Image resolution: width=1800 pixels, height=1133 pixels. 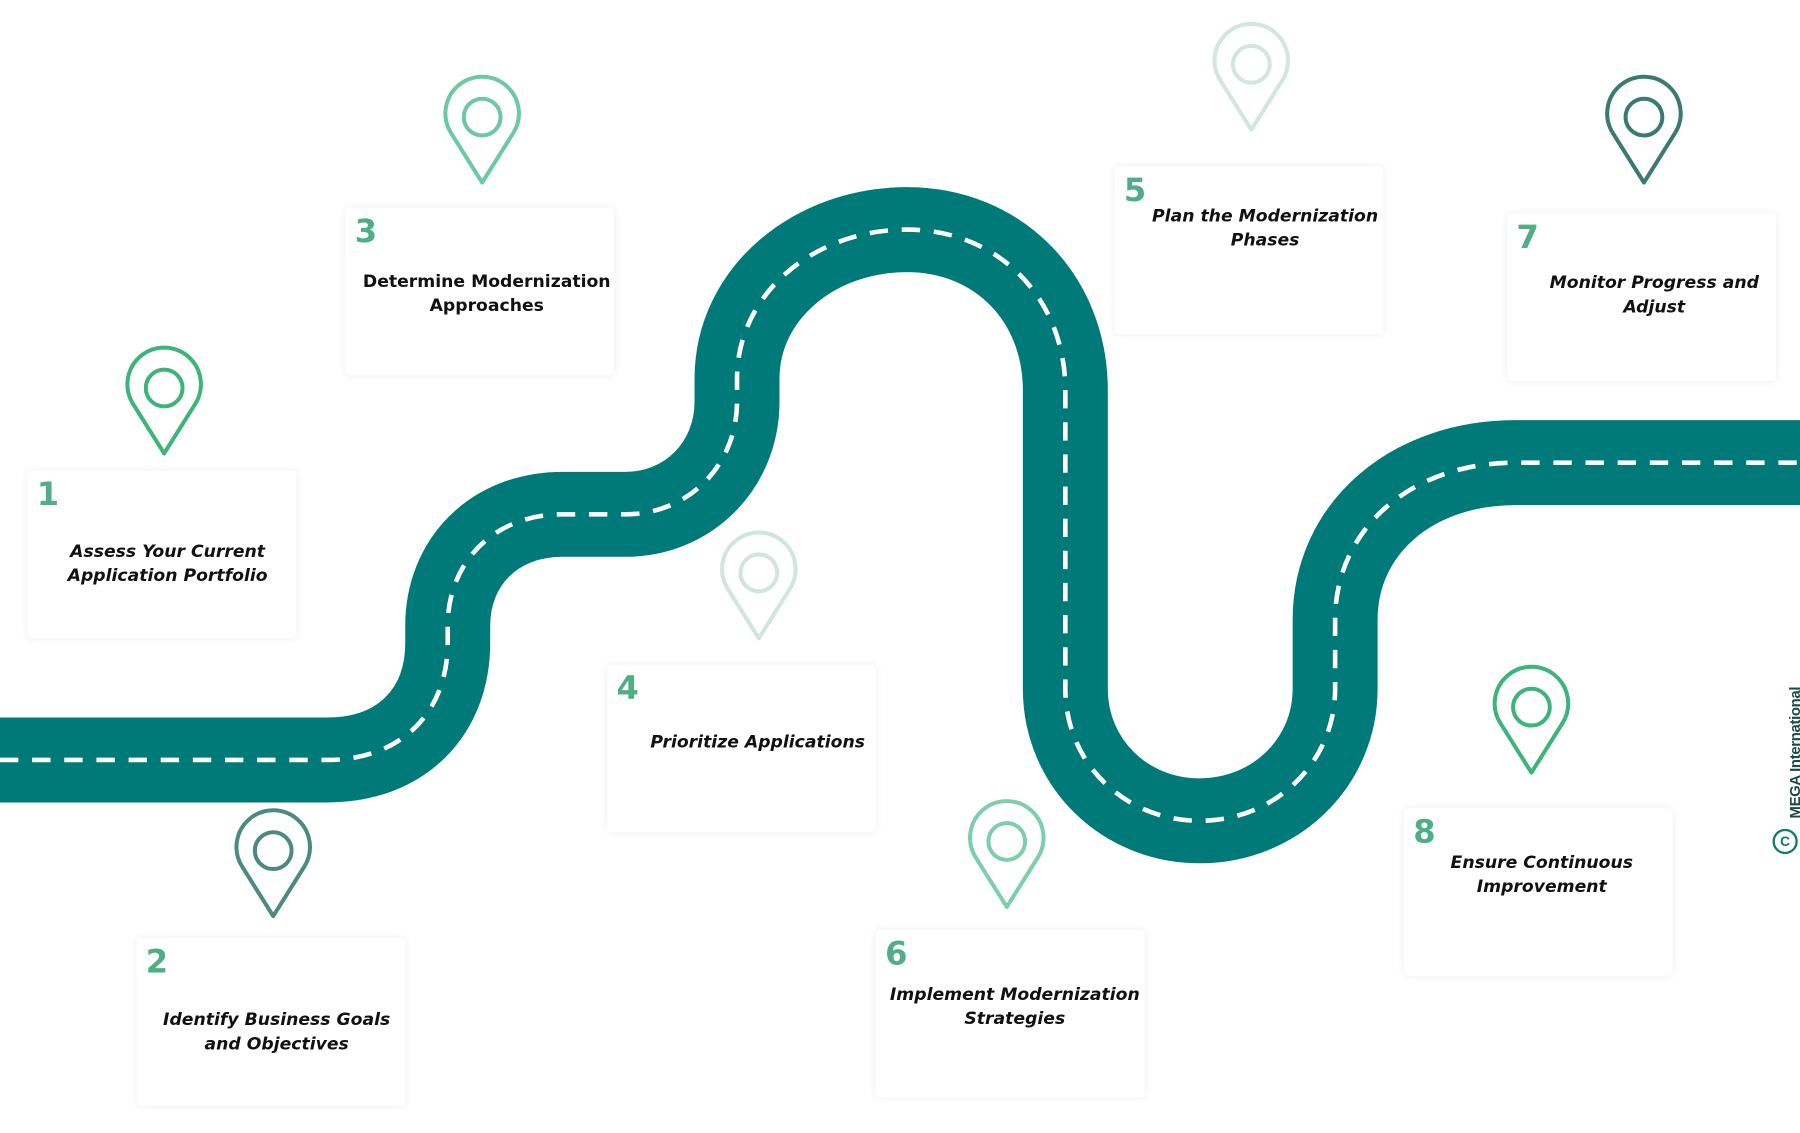 What do you see at coordinates (1654, 294) in the screenshot?
I see `step-title: Monitor Progress and Adjust` at bounding box center [1654, 294].